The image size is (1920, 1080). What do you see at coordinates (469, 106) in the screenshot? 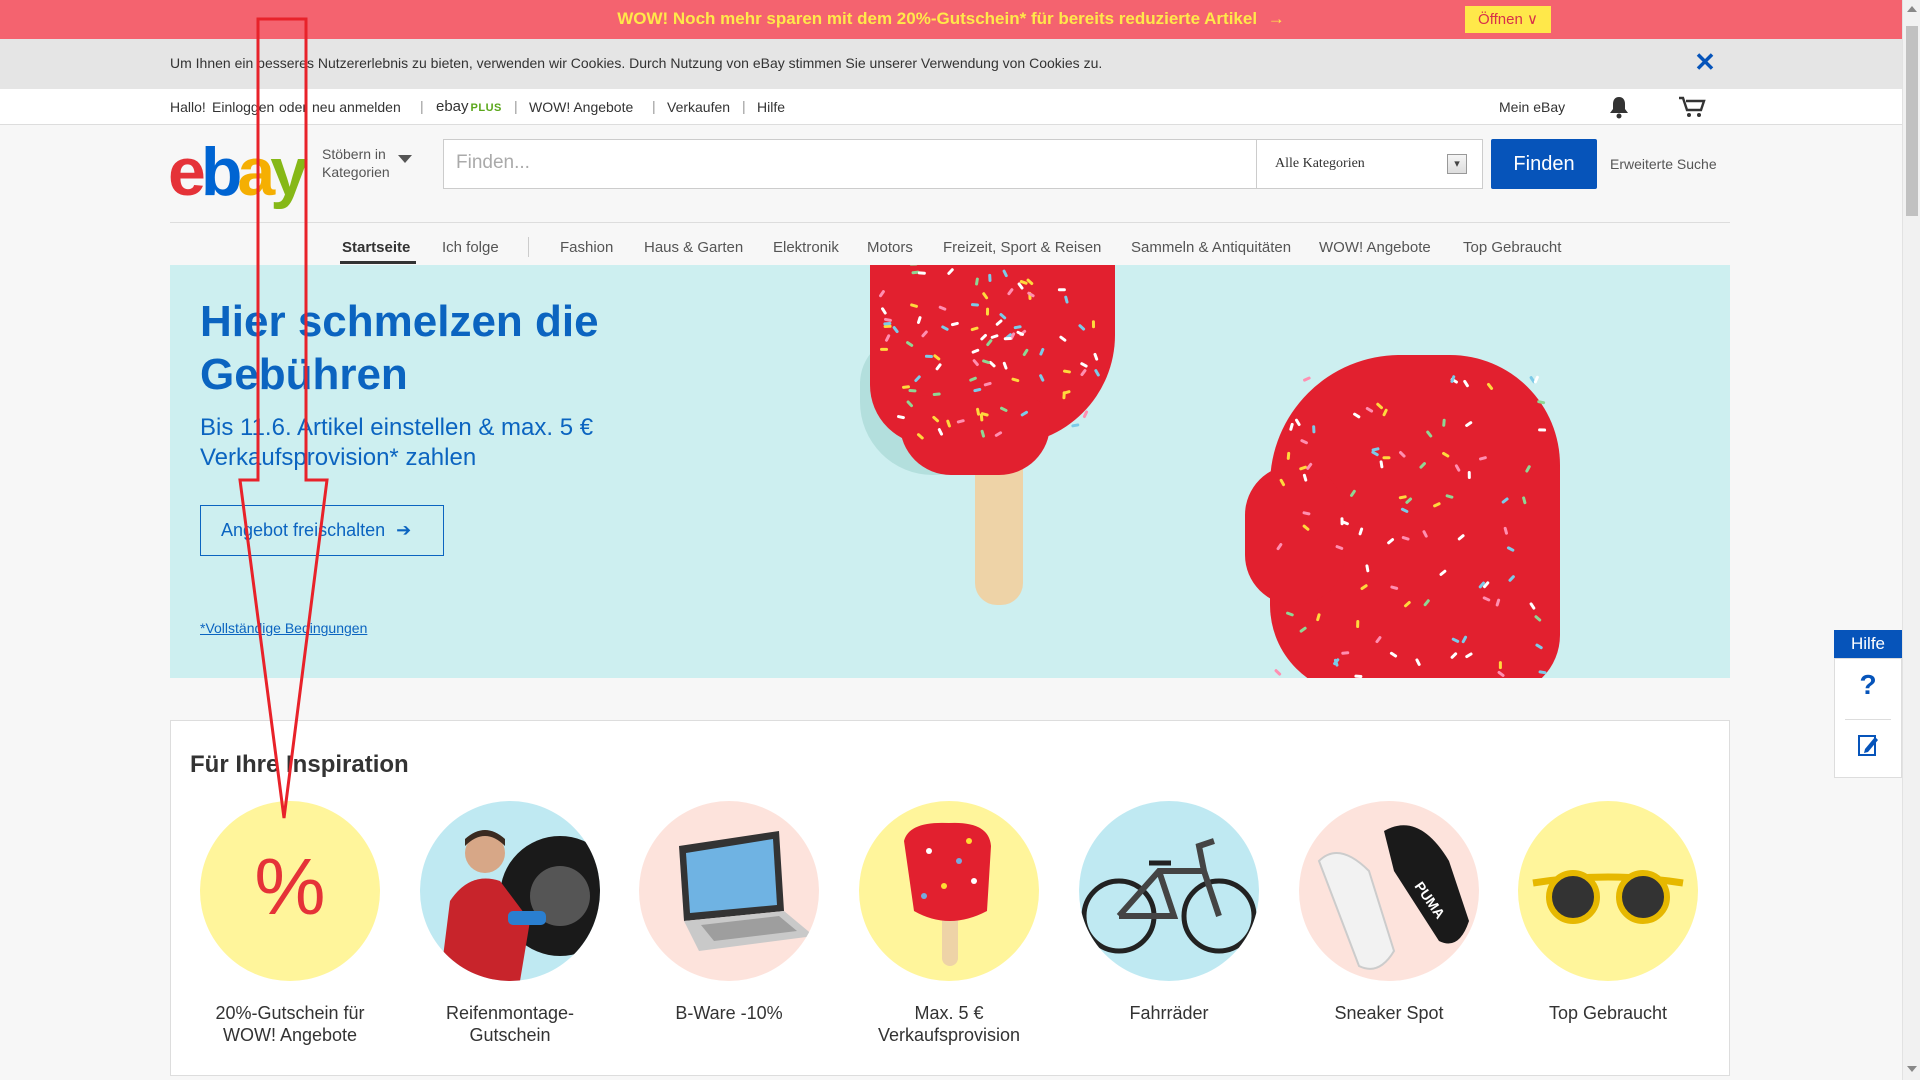
I see `ebay-plus-link: ebay PLUS` at bounding box center [469, 106].